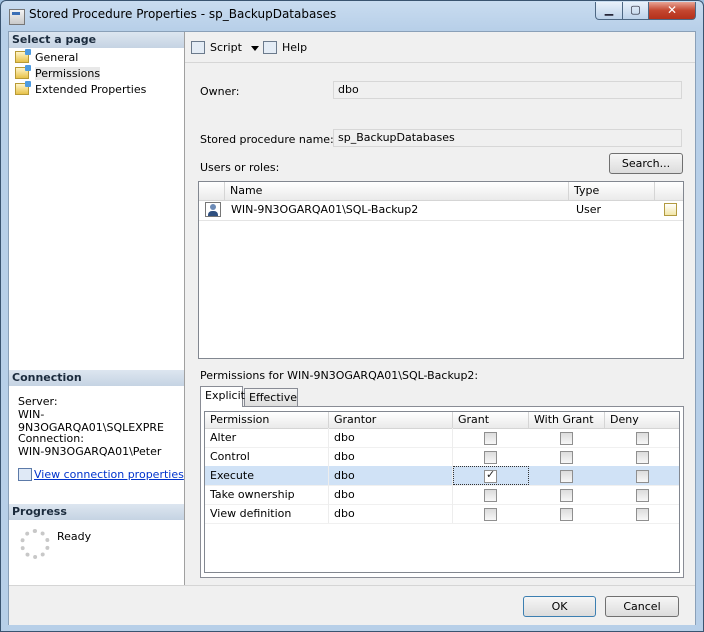 This screenshot has height=632, width=704. Describe the element at coordinates (612, 191) in the screenshot. I see `type-column-header: Type` at that location.